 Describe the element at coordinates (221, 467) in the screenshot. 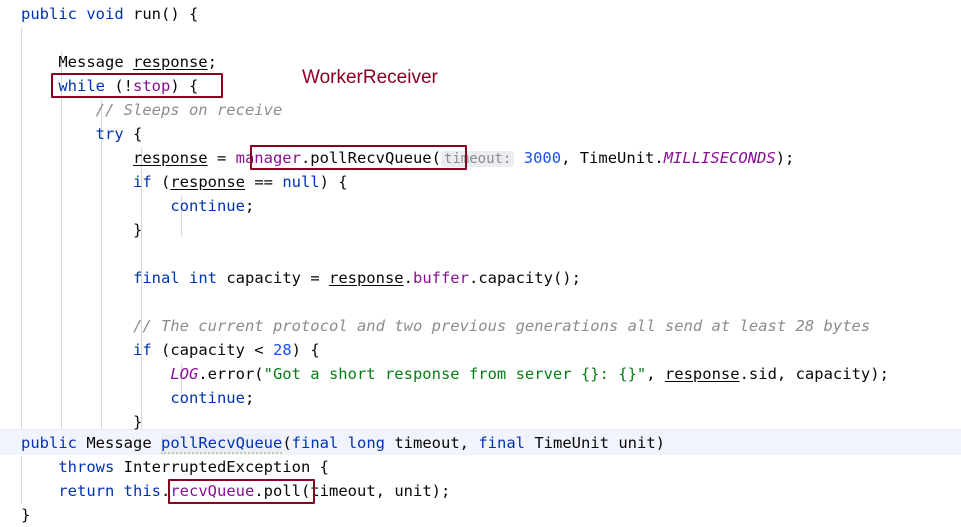

I see `code-token: InterruptedException {` at that location.